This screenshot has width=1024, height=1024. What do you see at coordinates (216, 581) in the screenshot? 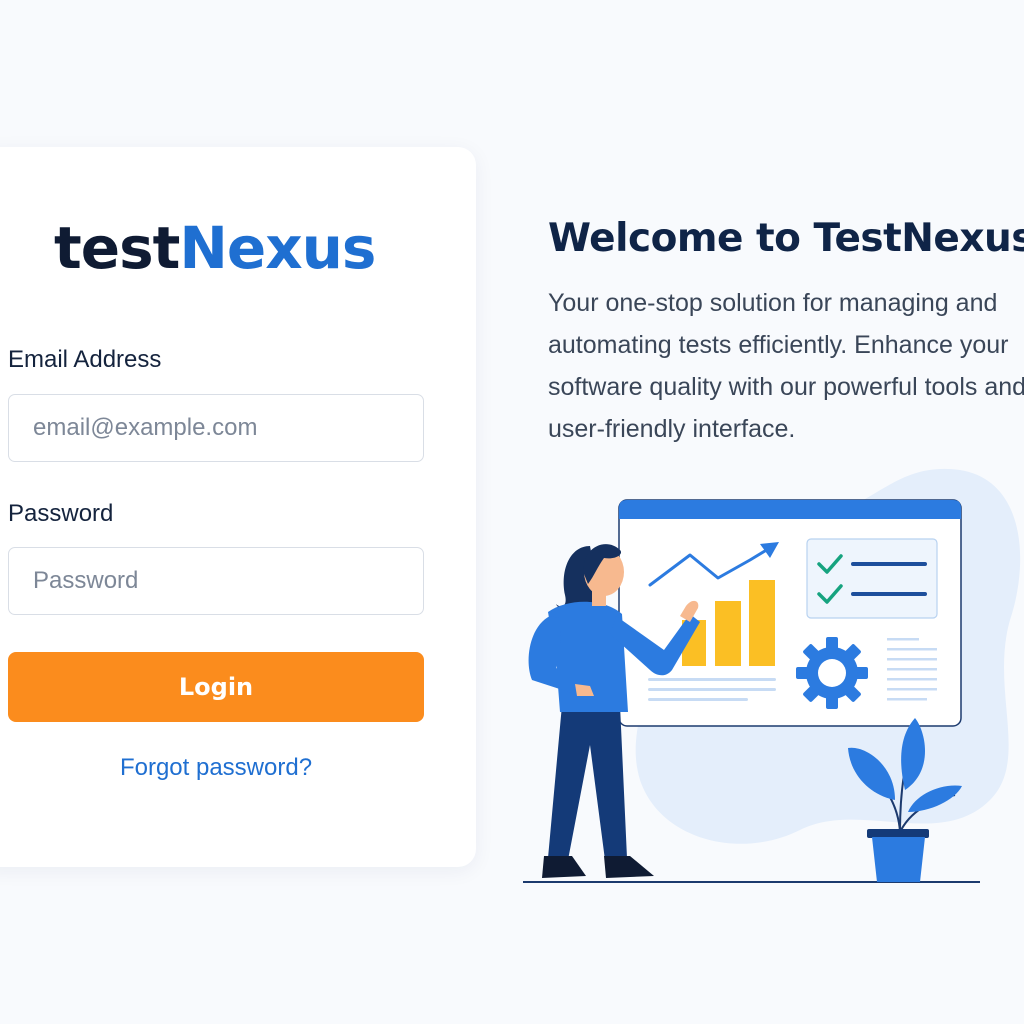
I see `password-input` at bounding box center [216, 581].